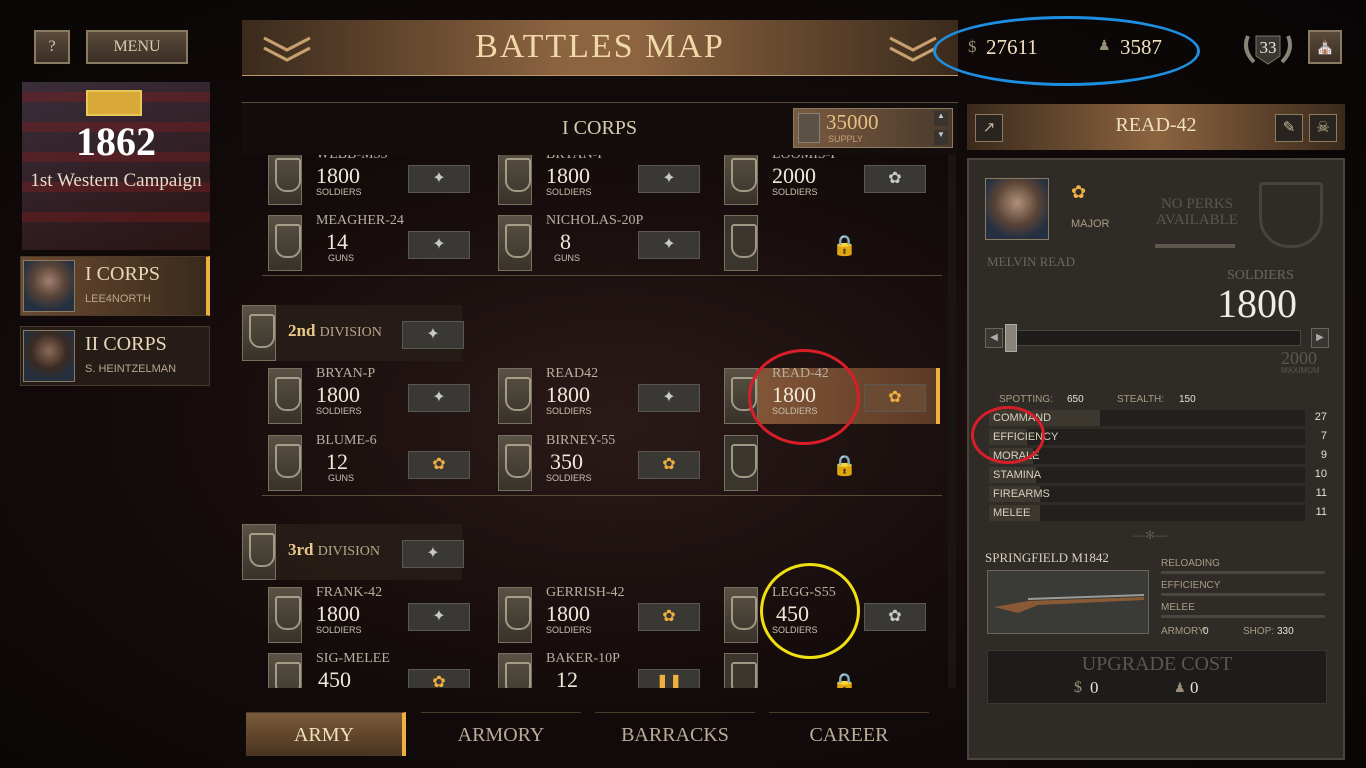 The image size is (1366, 768). I want to click on help-button: ?, so click(52, 47).